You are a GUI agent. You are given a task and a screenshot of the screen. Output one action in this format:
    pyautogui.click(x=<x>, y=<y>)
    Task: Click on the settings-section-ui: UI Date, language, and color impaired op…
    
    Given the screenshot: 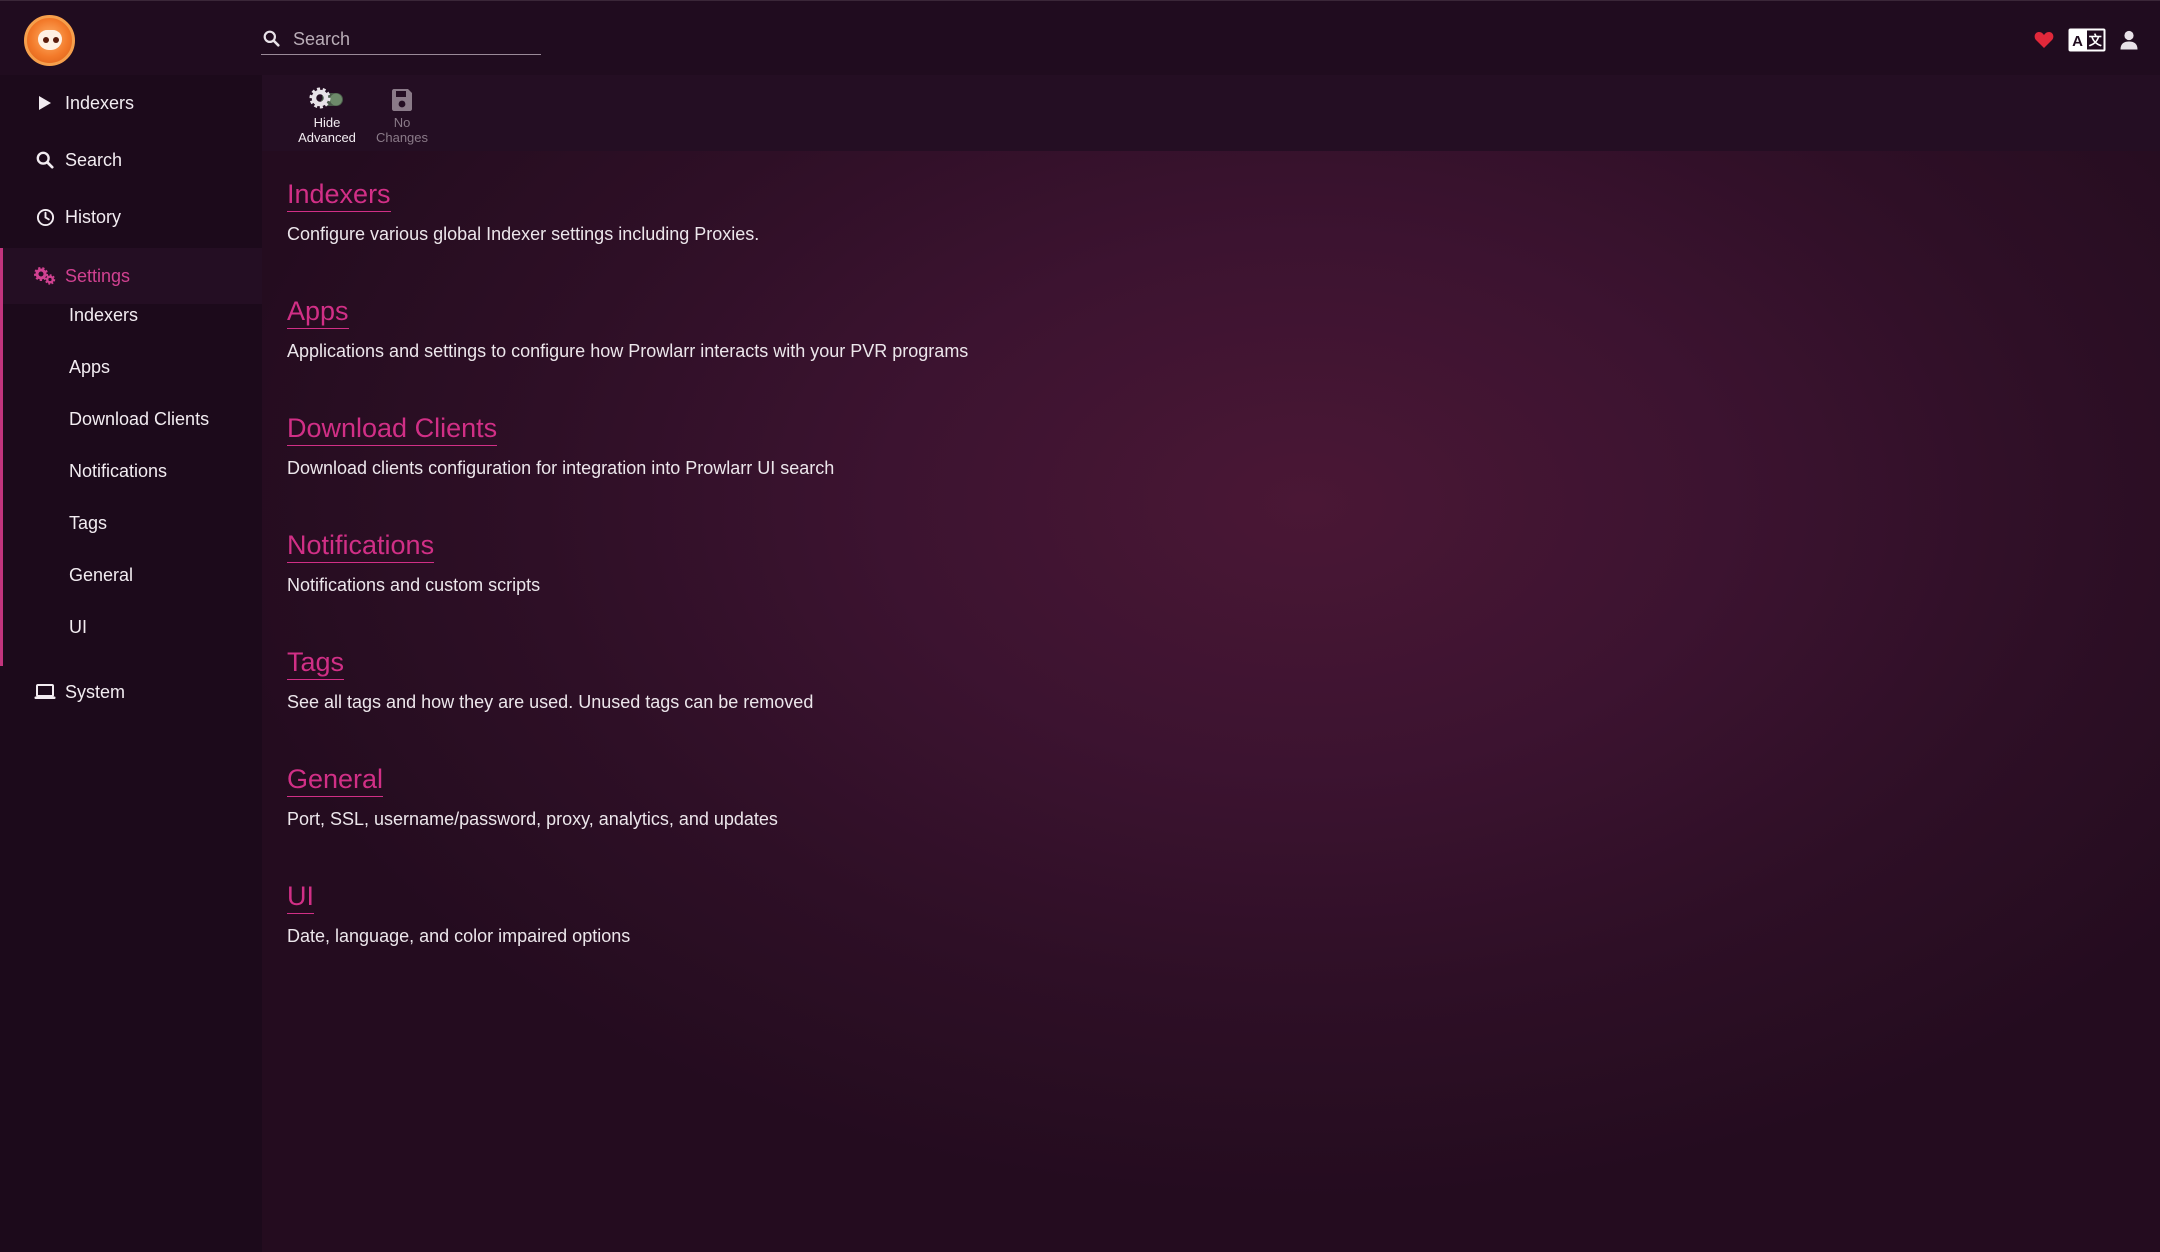 What is the action you would take?
    pyautogui.click(x=458, y=914)
    